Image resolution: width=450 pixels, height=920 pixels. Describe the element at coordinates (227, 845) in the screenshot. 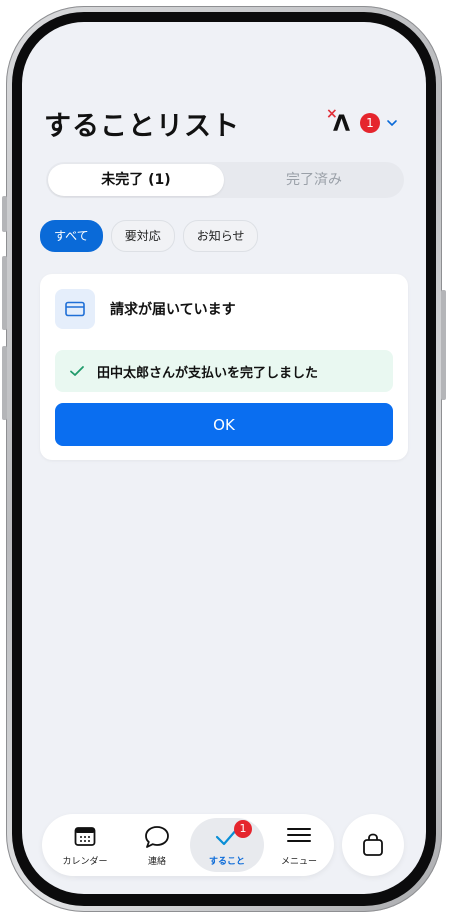

I see `nav-item-todo: 1 すること` at that location.